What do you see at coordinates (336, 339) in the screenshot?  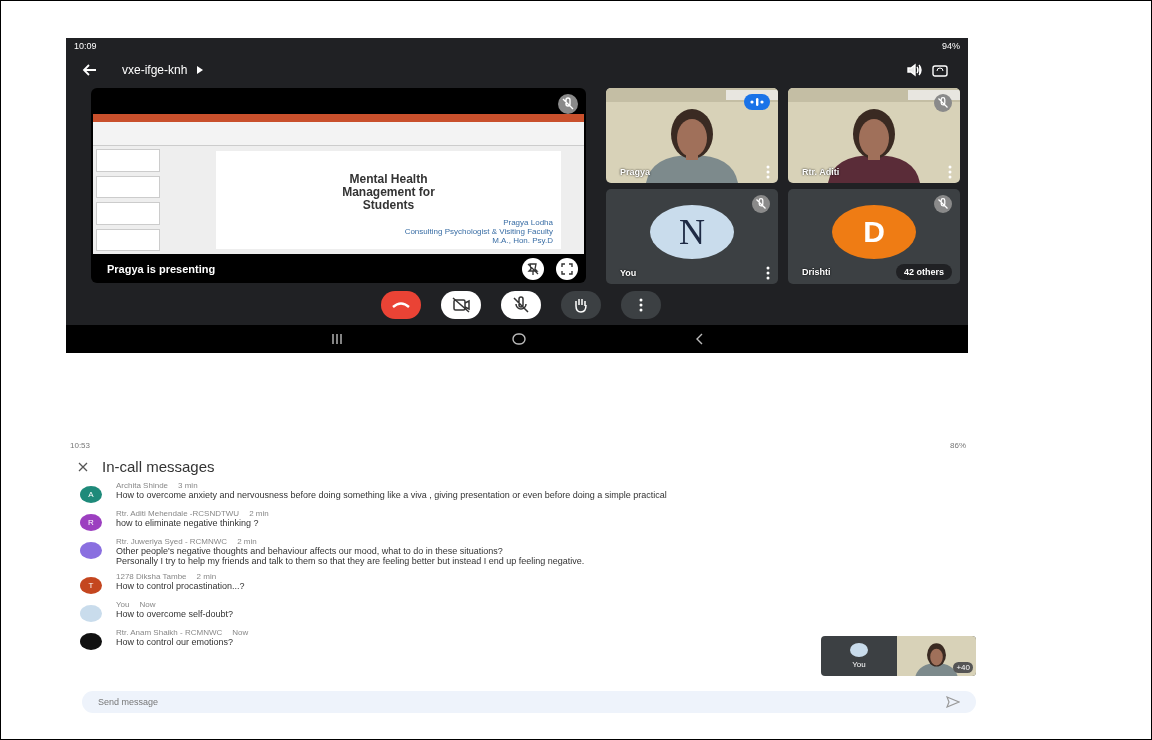 I see `recent-apps-icon` at bounding box center [336, 339].